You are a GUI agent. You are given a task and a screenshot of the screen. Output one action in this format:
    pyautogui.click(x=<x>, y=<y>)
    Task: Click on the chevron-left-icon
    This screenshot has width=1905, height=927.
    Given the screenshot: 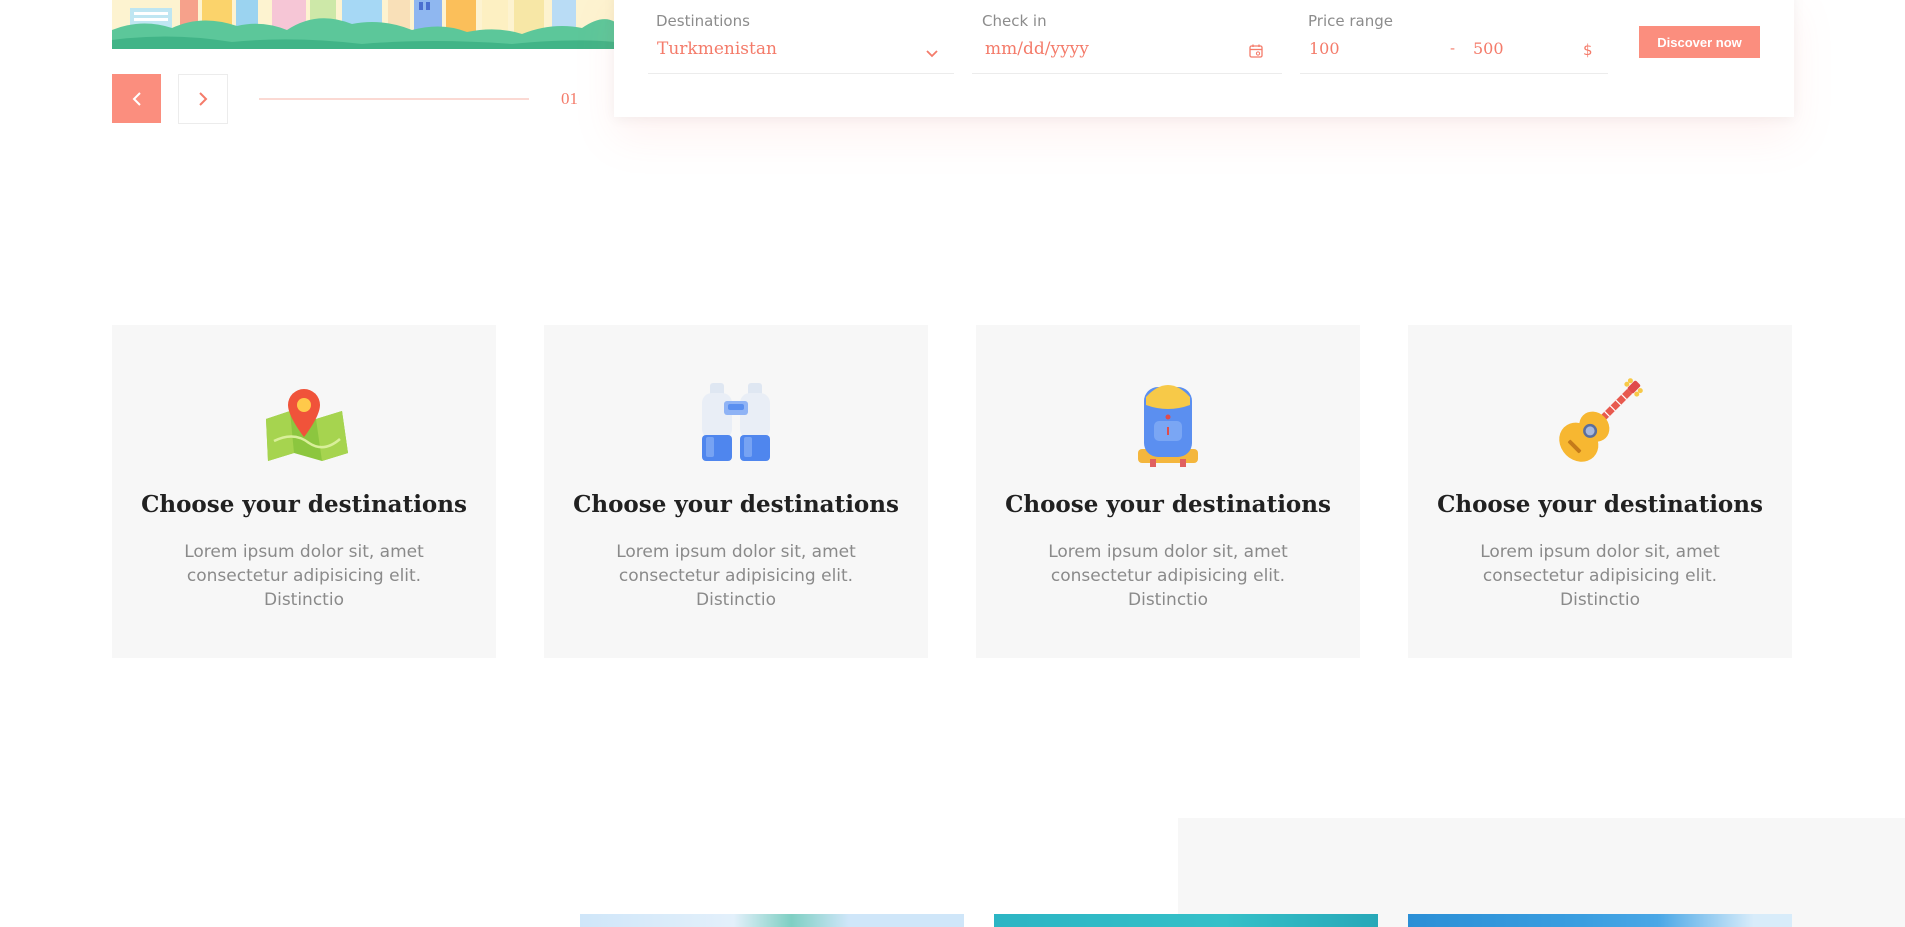 What is the action you would take?
    pyautogui.click(x=136, y=98)
    